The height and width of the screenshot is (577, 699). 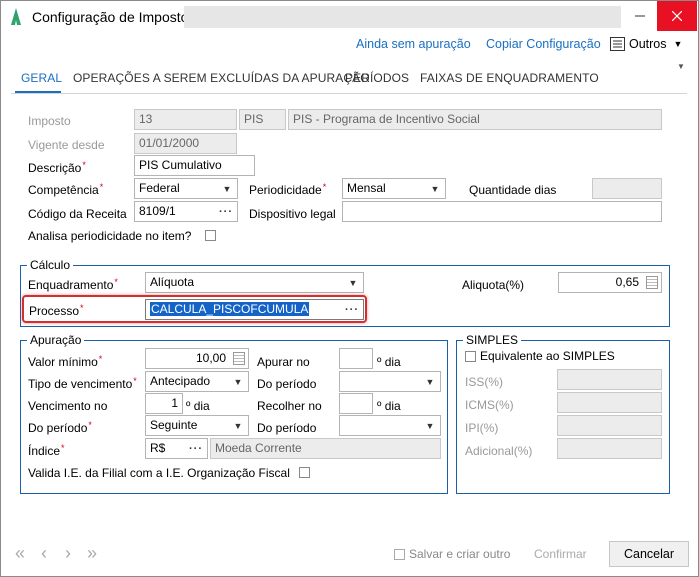 I want to click on index-label: Índice*, so click(x=46, y=450).